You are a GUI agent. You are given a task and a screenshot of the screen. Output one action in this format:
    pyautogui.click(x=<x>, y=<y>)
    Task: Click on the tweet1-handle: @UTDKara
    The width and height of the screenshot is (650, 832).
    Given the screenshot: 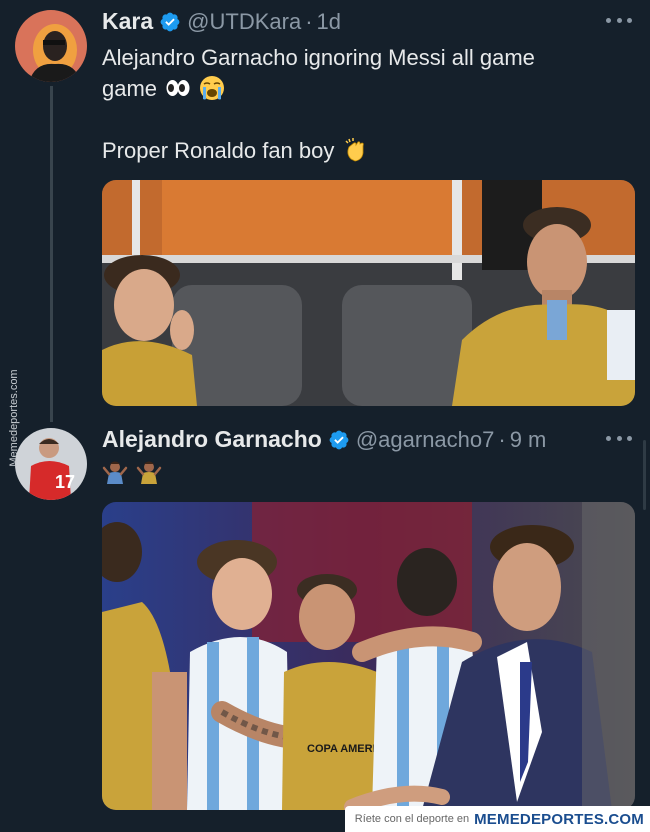 What is the action you would take?
    pyautogui.click(x=244, y=22)
    